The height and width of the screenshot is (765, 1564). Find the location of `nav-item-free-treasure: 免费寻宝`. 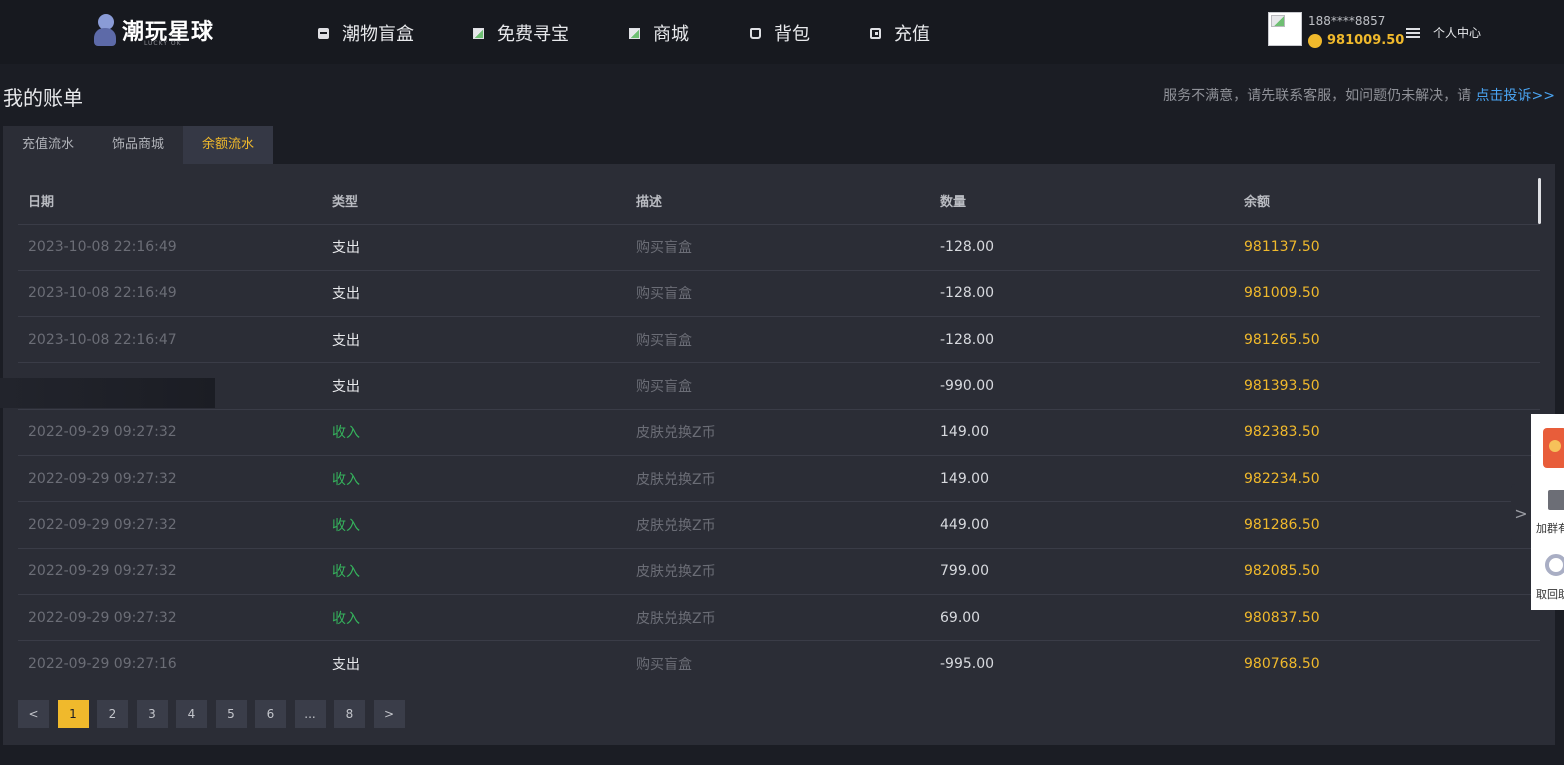

nav-item-free-treasure: 免费寻宝 is located at coordinates (521, 33).